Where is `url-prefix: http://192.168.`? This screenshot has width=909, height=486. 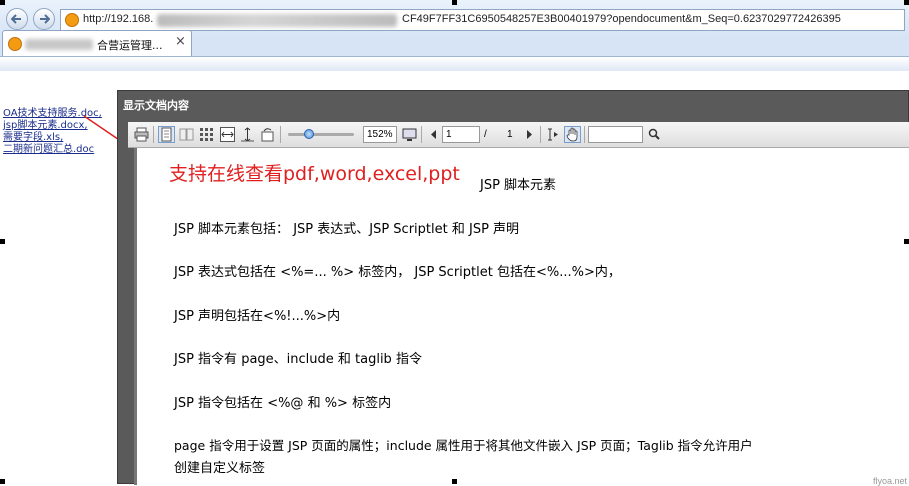 url-prefix: http://192.168. is located at coordinates (118, 19).